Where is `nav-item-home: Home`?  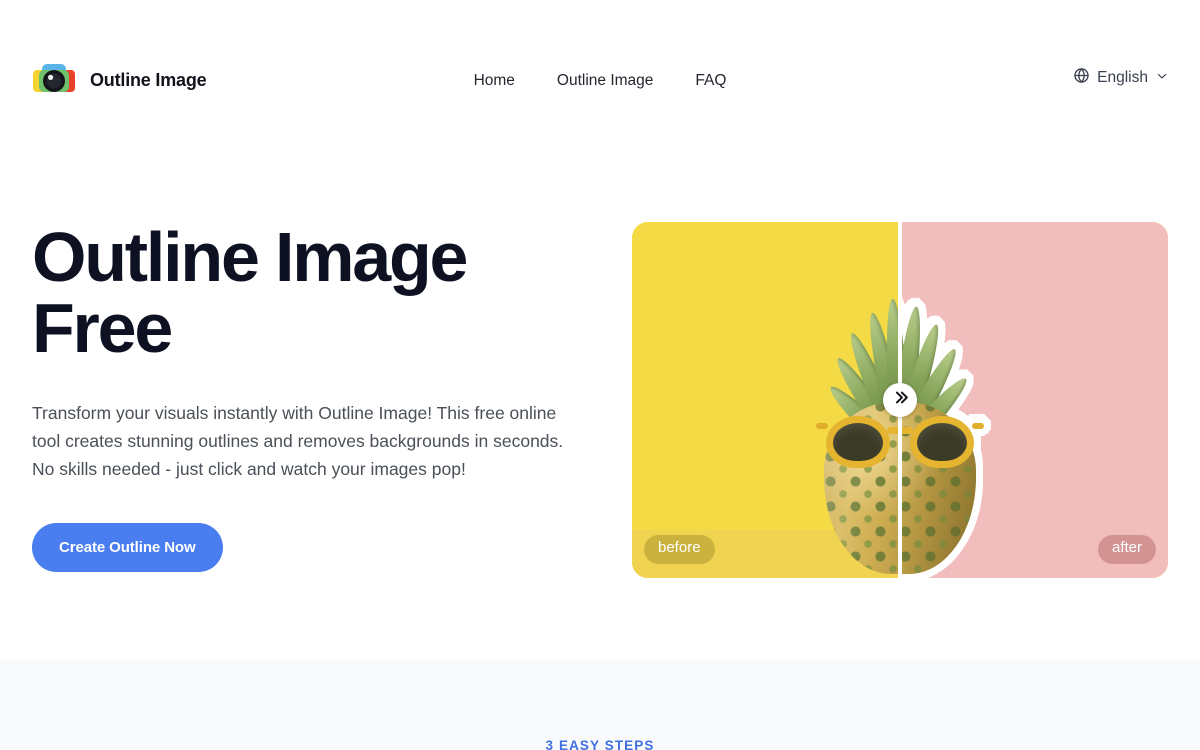
nav-item-home: Home is located at coordinates (494, 81).